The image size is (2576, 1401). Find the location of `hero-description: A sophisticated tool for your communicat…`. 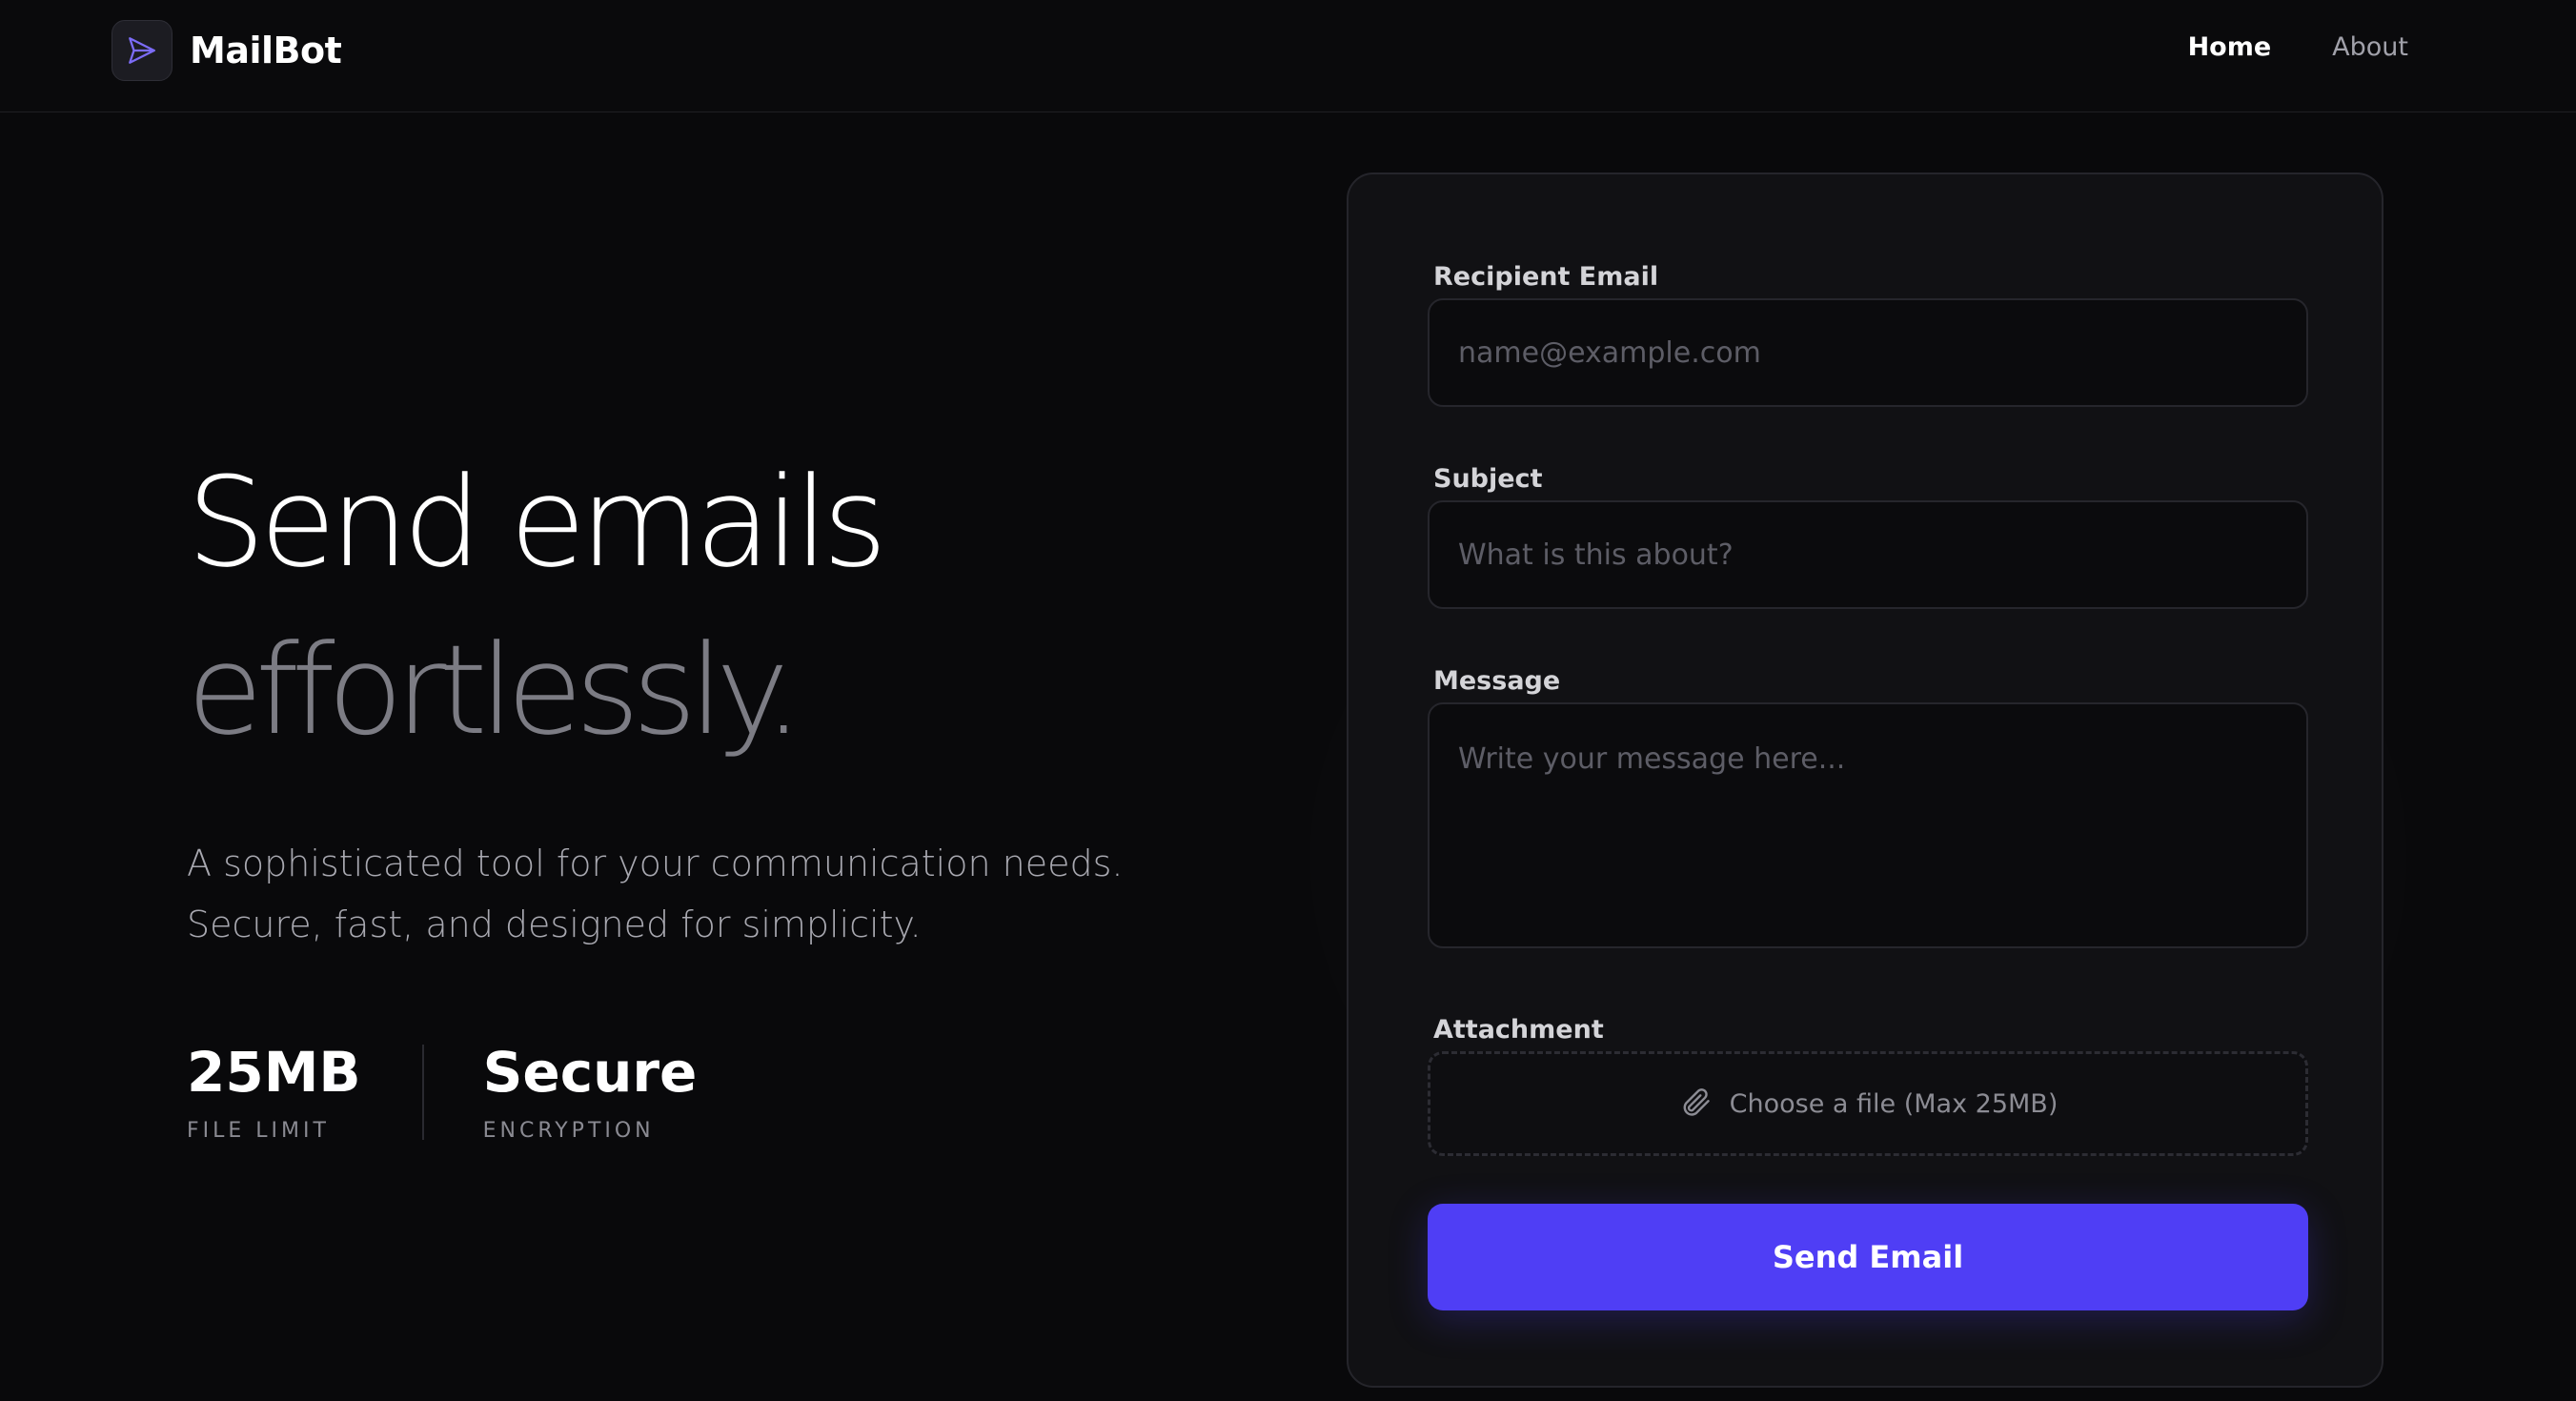

hero-description: A sophisticated tool for your communicat… is located at coordinates (663, 894).